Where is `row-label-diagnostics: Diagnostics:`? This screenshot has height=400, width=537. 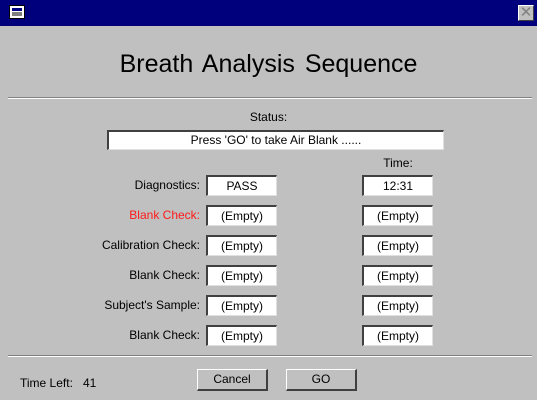
row-label-diagnostics: Diagnostics: is located at coordinates (167, 185).